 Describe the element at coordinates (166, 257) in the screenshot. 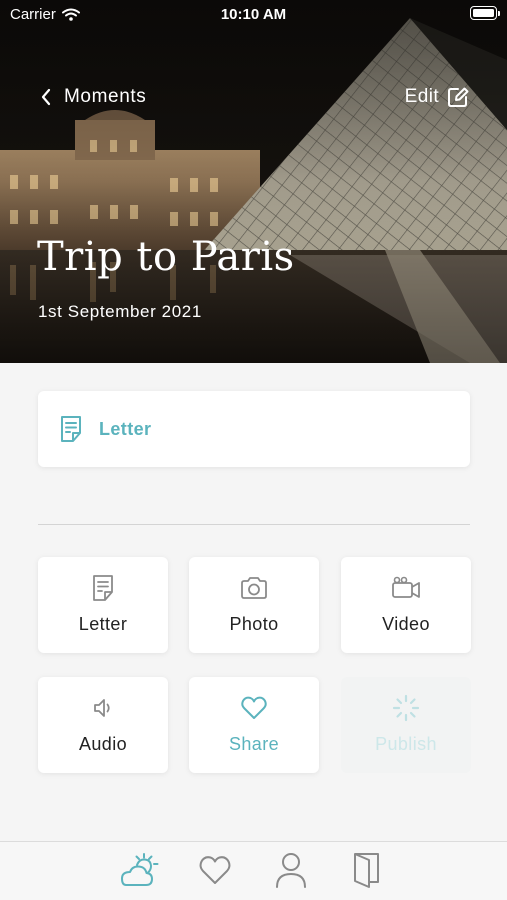

I see `moment-title: Trip to Paris` at that location.